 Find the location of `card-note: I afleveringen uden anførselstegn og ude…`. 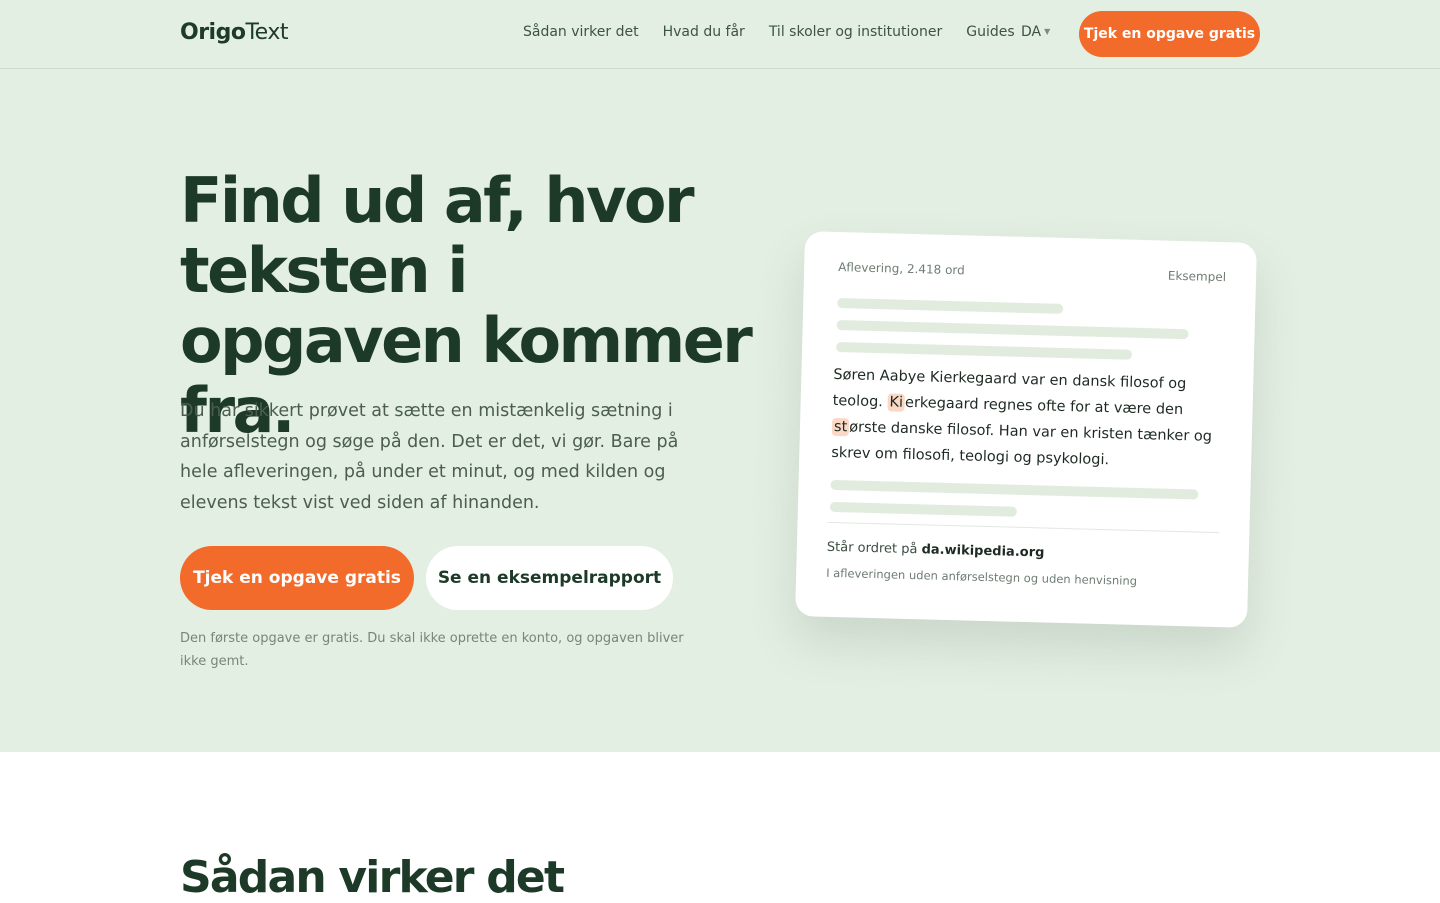

card-note: I afleveringen uden anførselstegn og ude… is located at coordinates (981, 576).